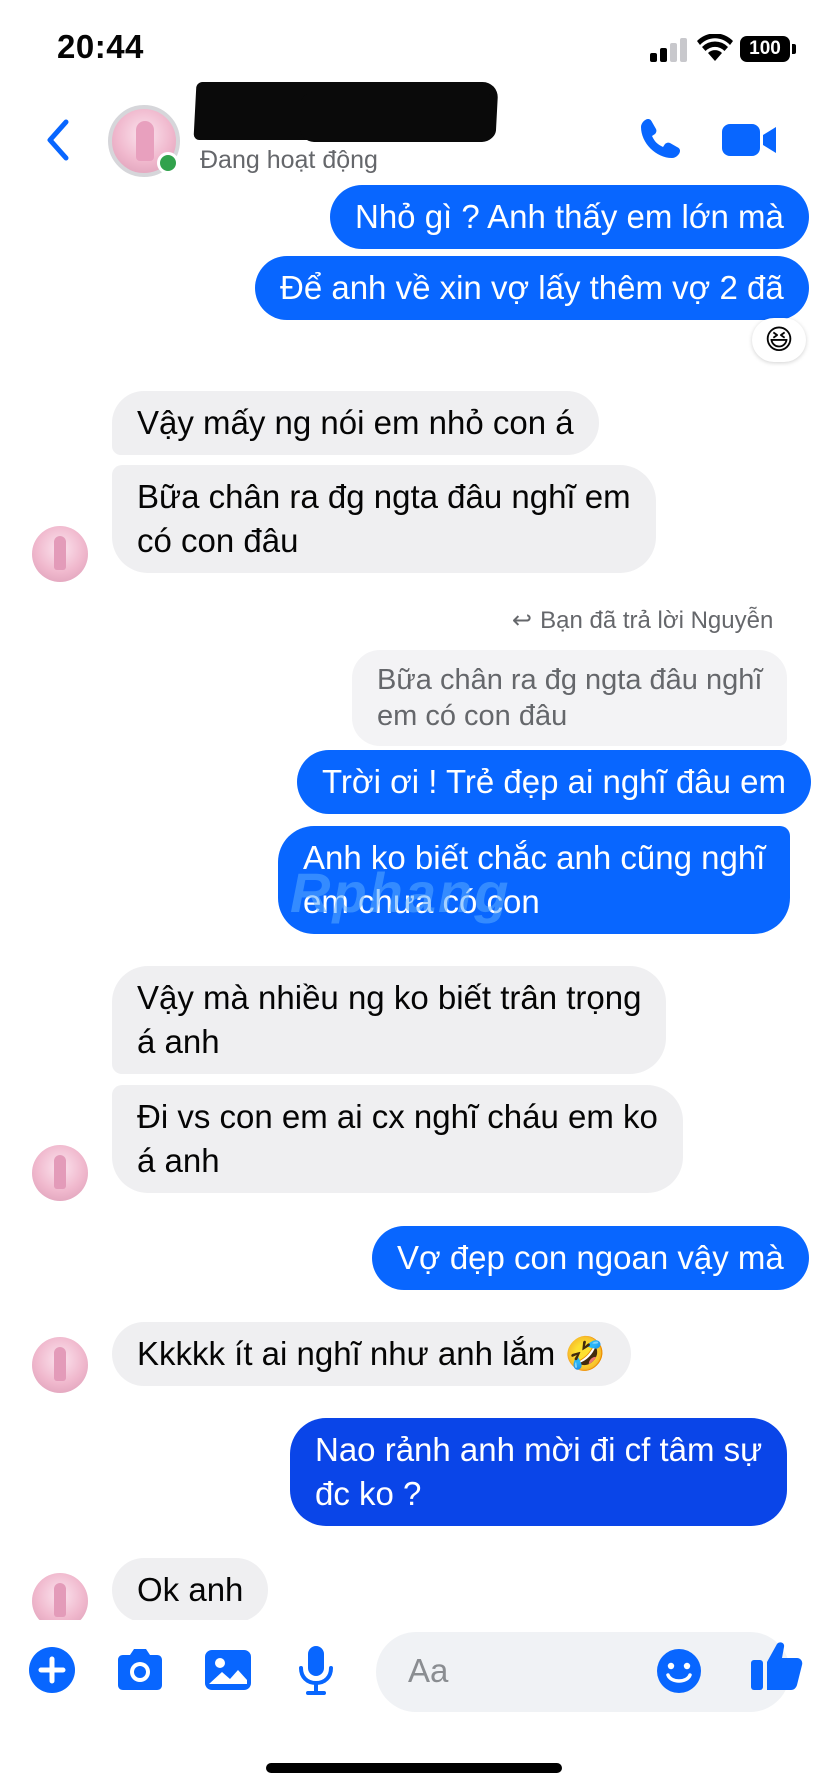 Image resolution: width=828 pixels, height=1792 pixels. I want to click on online-indicator, so click(168, 163).